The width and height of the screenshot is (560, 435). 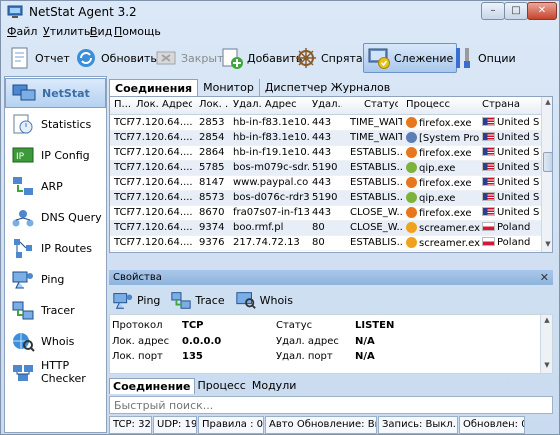 What do you see at coordinates (65, 155) in the screenshot?
I see `sidebar-item-label: IP Config` at bounding box center [65, 155].